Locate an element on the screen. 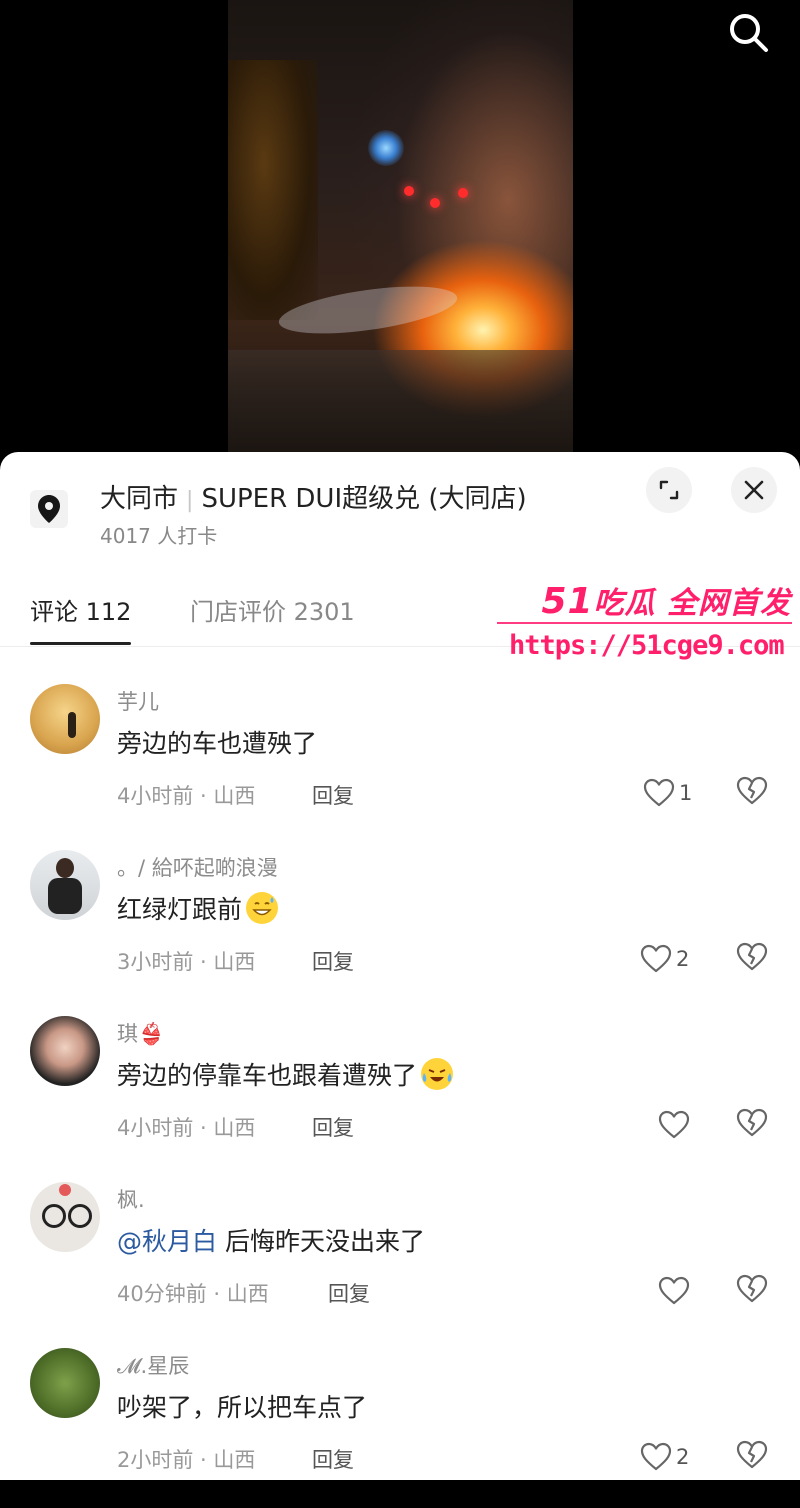  comment-text: 红绿灯跟前 is located at coordinates (198, 908).